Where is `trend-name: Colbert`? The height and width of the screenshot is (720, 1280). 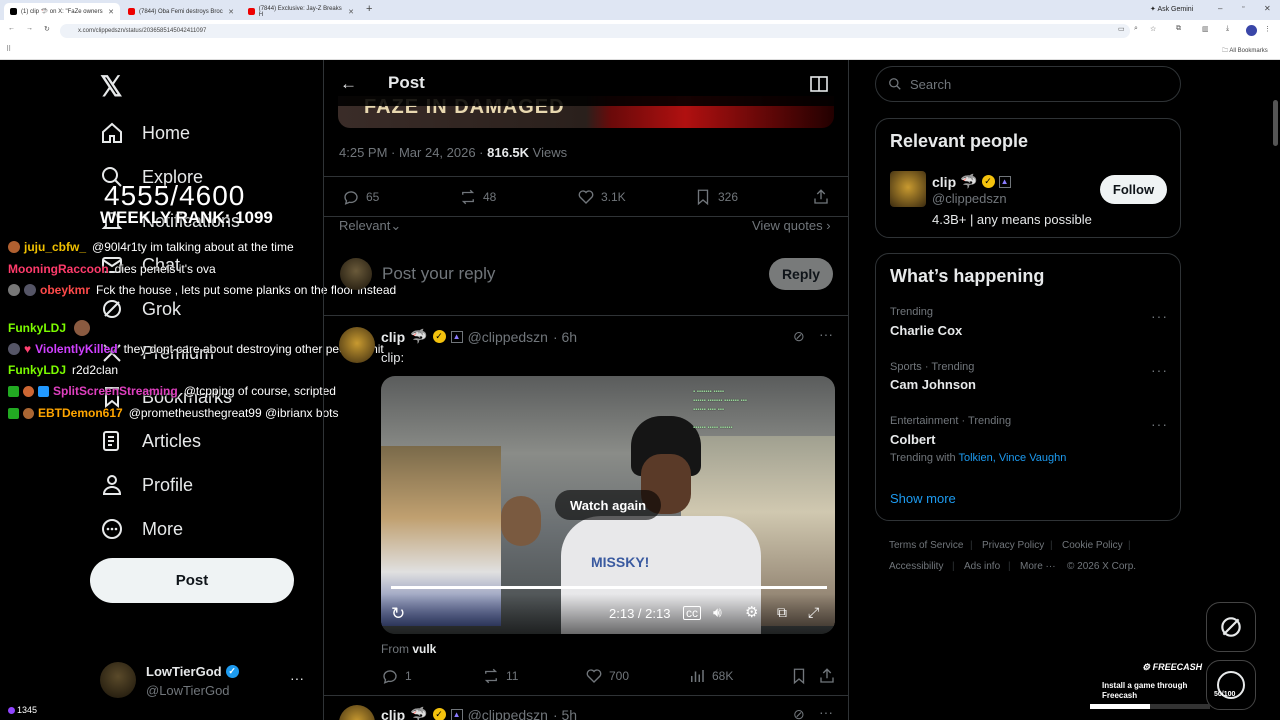
trend-name: Colbert is located at coordinates (913, 439).